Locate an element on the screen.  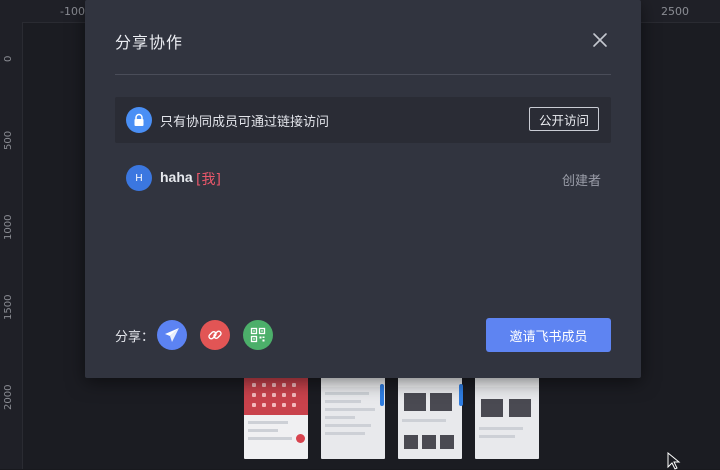
lock-icon is located at coordinates (139, 120).